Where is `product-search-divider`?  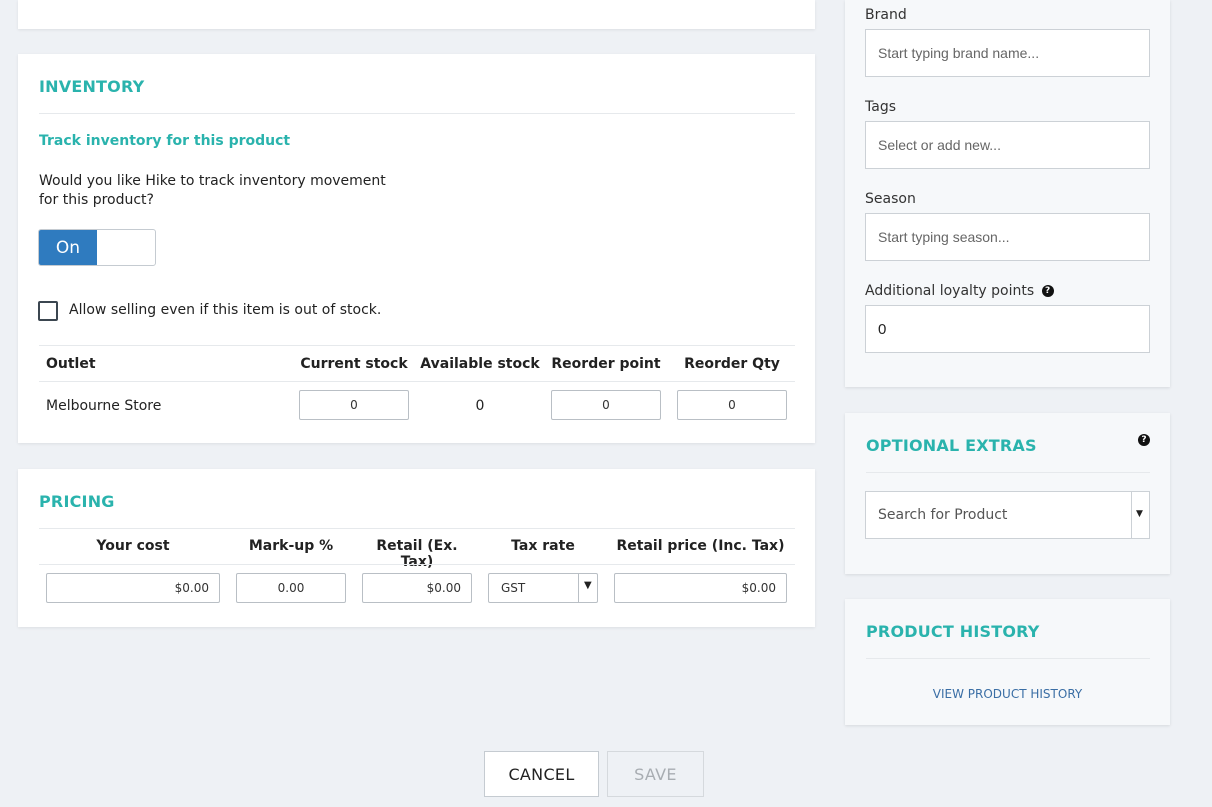
product-search-divider is located at coordinates (1131, 515).